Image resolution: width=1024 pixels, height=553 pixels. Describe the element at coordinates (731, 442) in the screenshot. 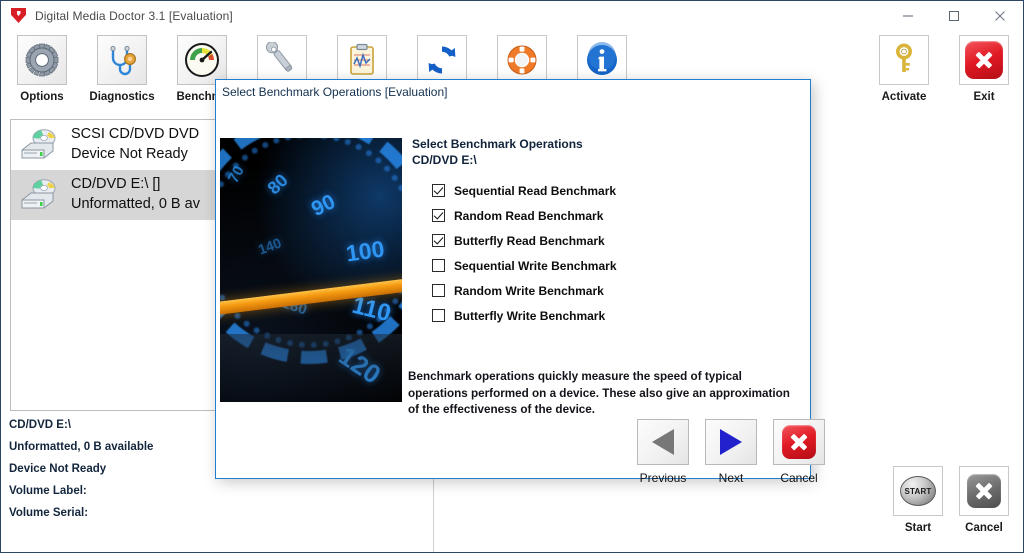

I see `triangle-right-icon` at that location.